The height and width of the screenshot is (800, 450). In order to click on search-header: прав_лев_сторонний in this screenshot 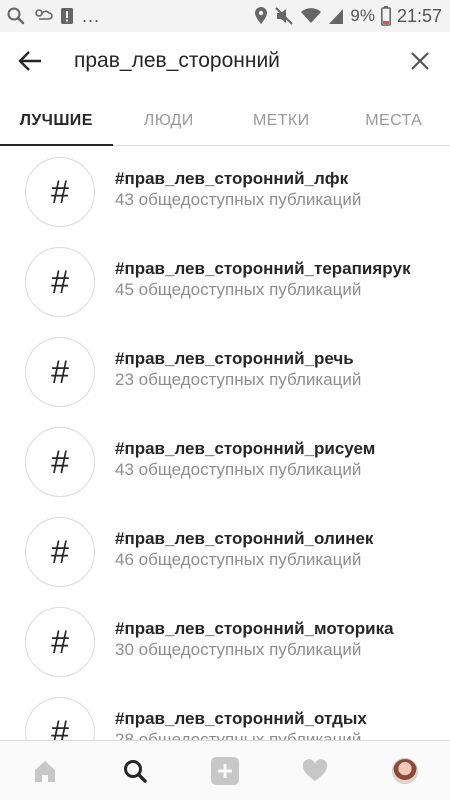, I will do `click(225, 61)`.